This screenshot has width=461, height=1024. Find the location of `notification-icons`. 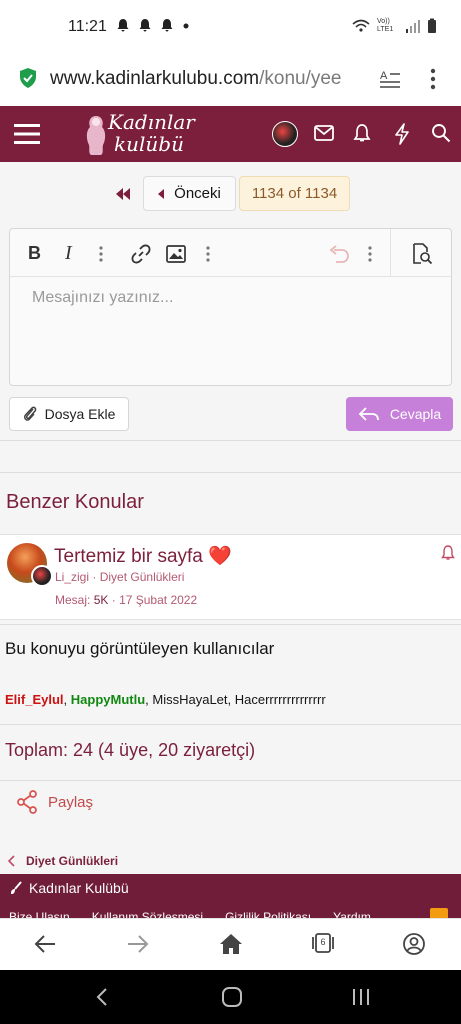

notification-icons is located at coordinates (153, 26).